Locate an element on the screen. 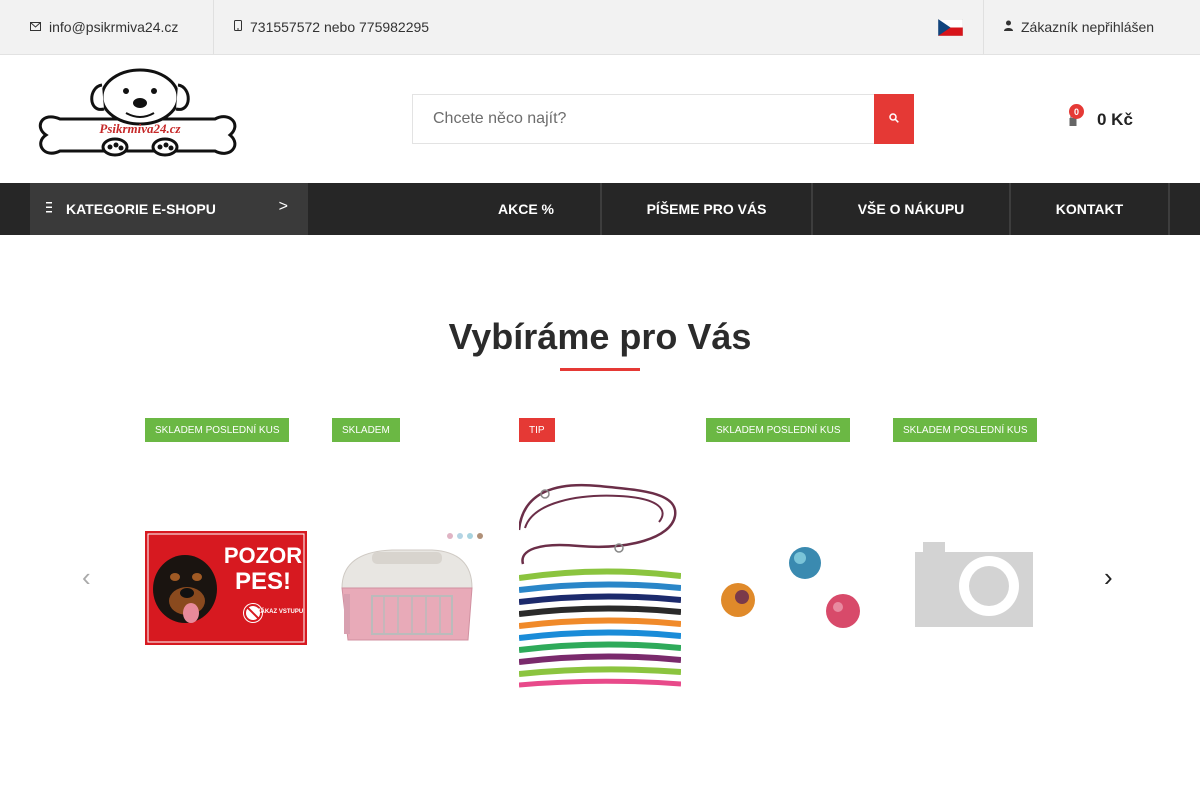 Image resolution: width=1200 pixels, height=800 pixels. phone-contact: 731557572 nebo 775982295 is located at coordinates (364, 27).